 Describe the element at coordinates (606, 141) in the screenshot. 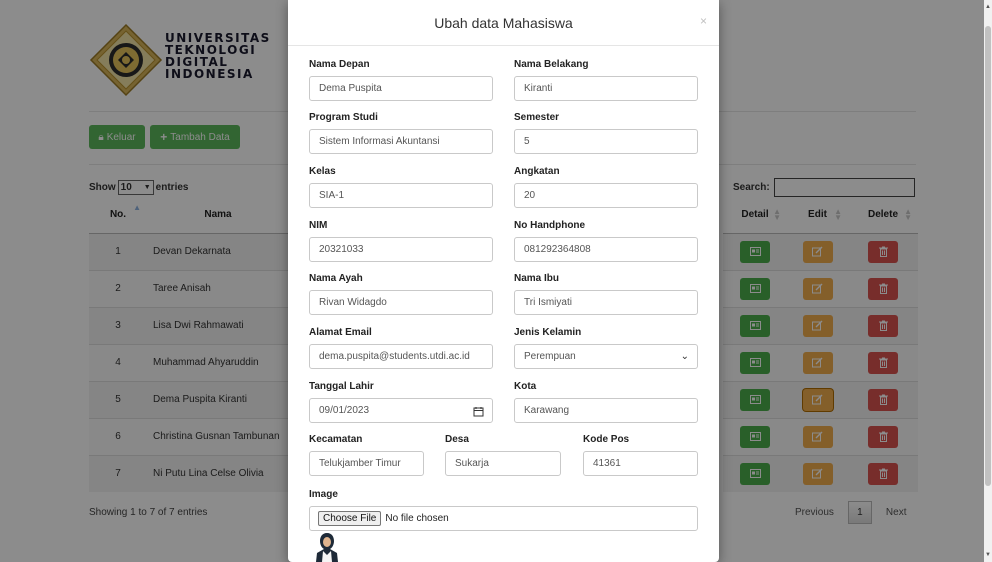

I see `semester-input: 5` at that location.